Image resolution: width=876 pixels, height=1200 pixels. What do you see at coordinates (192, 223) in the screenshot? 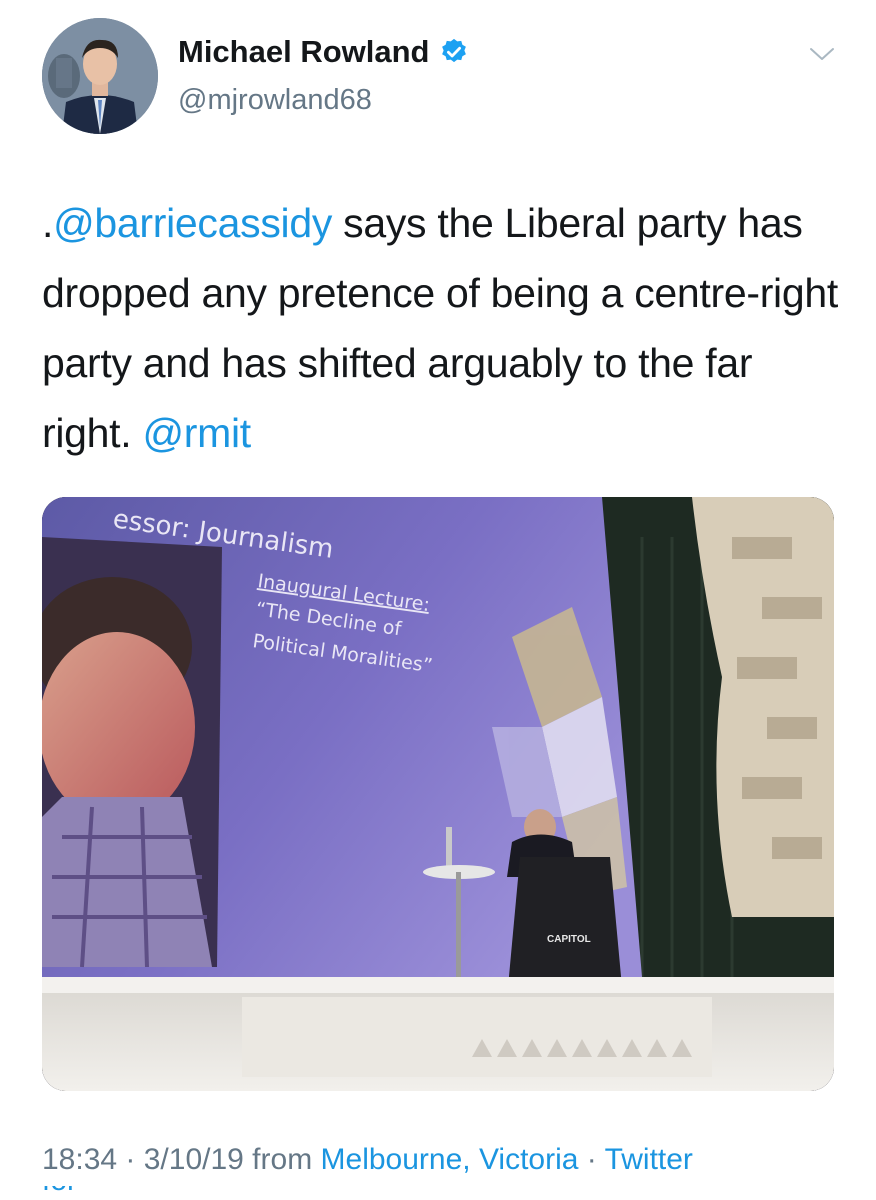
I see `mention-link: @barriecassidy` at bounding box center [192, 223].